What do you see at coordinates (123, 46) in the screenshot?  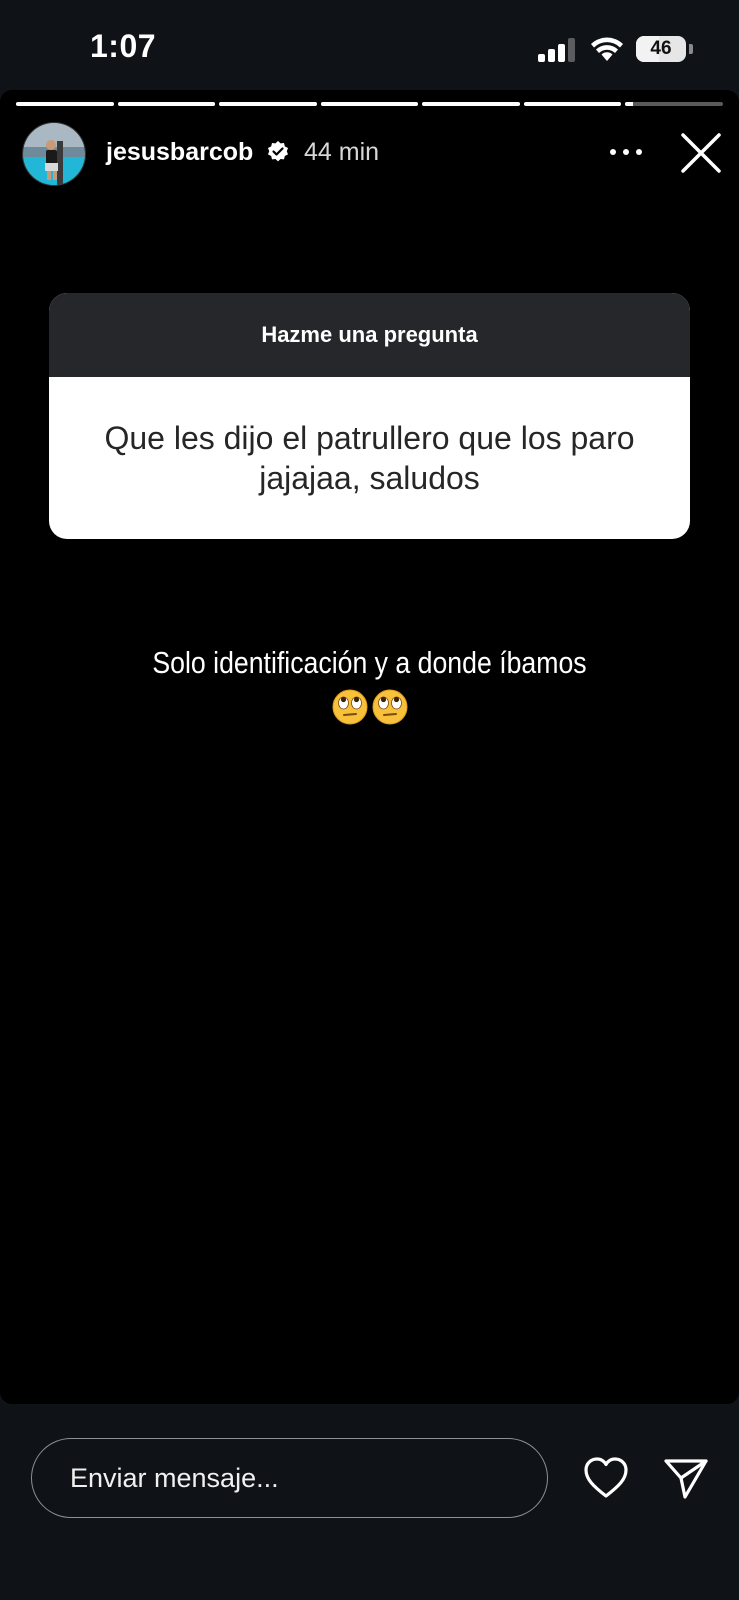 I see `status-time: 1:07` at bounding box center [123, 46].